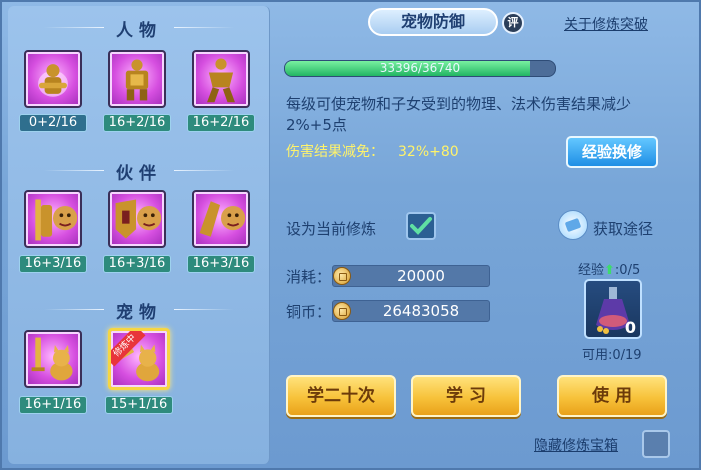 Image resolution: width=701 pixels, height=470 pixels. Describe the element at coordinates (53, 123) in the screenshot. I see `skill-level: 0+2/16` at that location.